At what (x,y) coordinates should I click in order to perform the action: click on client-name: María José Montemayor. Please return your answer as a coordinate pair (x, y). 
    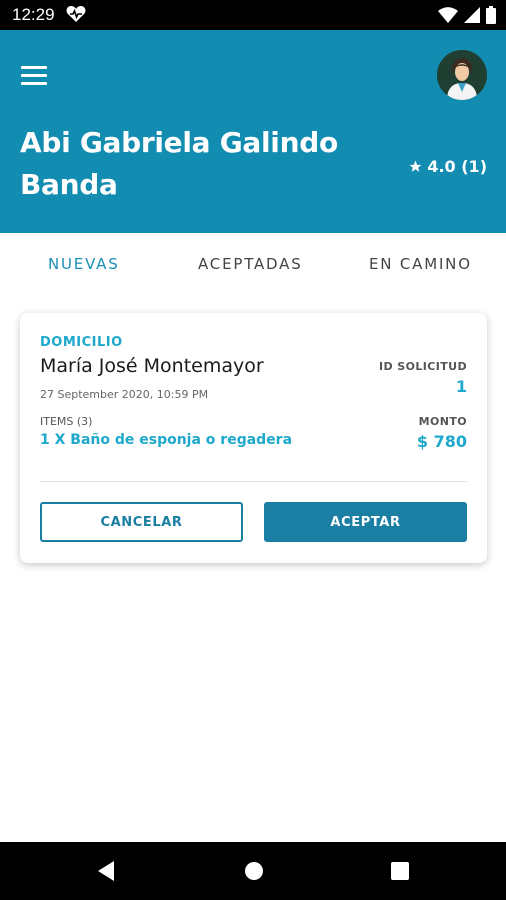
    Looking at the image, I should click on (152, 366).